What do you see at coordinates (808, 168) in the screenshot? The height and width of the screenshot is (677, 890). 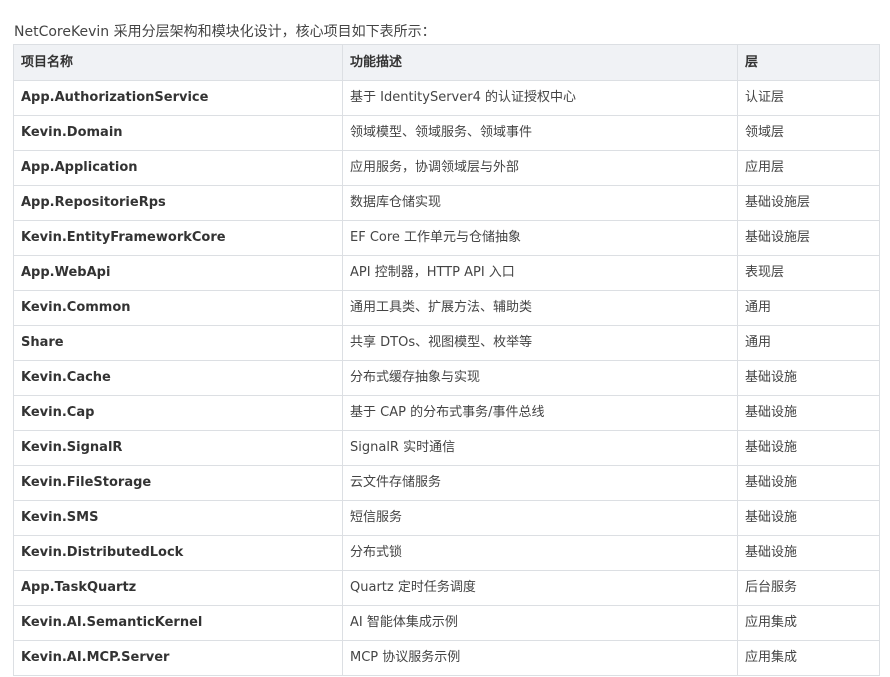 I see `layer-cell: 应用层` at bounding box center [808, 168].